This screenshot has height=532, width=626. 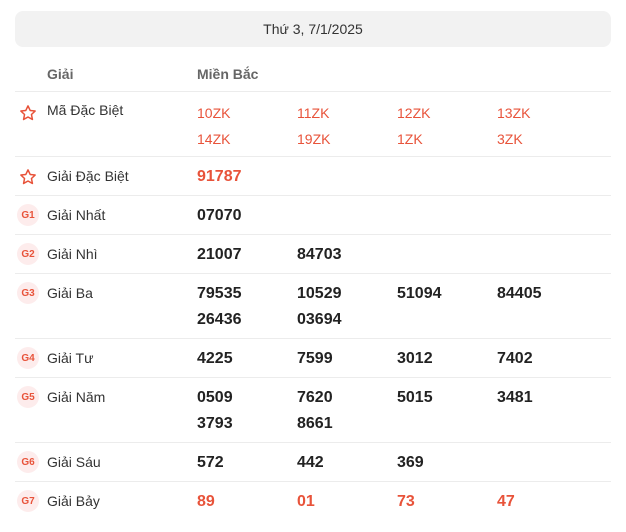 I want to click on prize-number: 79535, so click(x=219, y=293).